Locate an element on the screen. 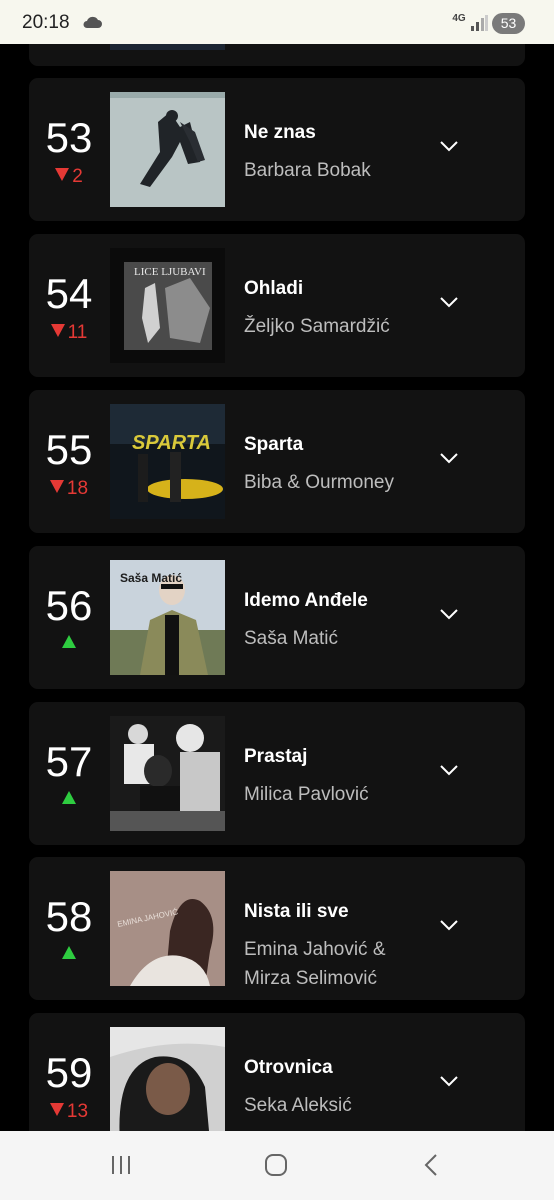  cloud-icon is located at coordinates (92, 22).